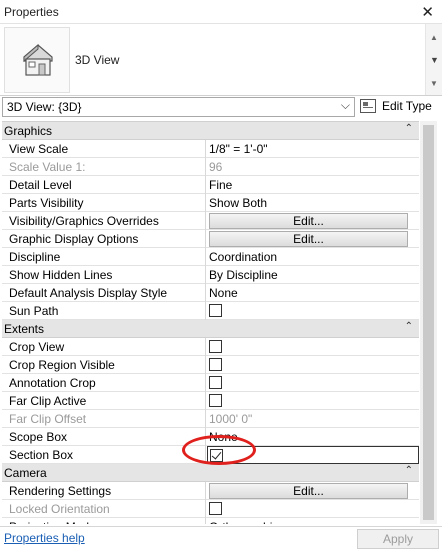 This screenshot has width=442, height=551. Describe the element at coordinates (368, 106) in the screenshot. I see `edit-type-icon` at that location.